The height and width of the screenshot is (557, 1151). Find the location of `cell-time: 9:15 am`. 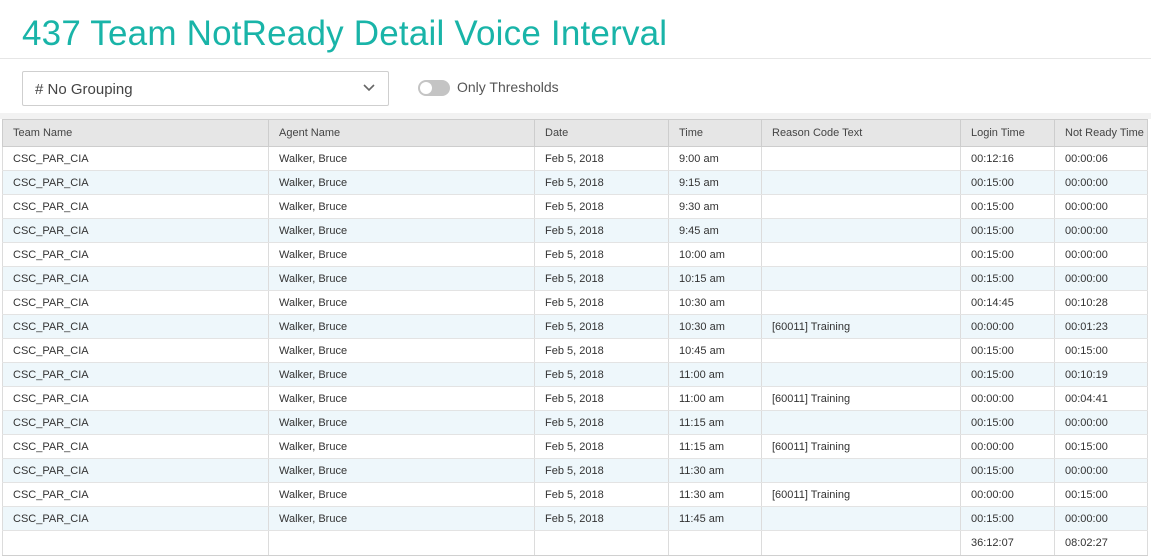

cell-time: 9:15 am is located at coordinates (715, 182).